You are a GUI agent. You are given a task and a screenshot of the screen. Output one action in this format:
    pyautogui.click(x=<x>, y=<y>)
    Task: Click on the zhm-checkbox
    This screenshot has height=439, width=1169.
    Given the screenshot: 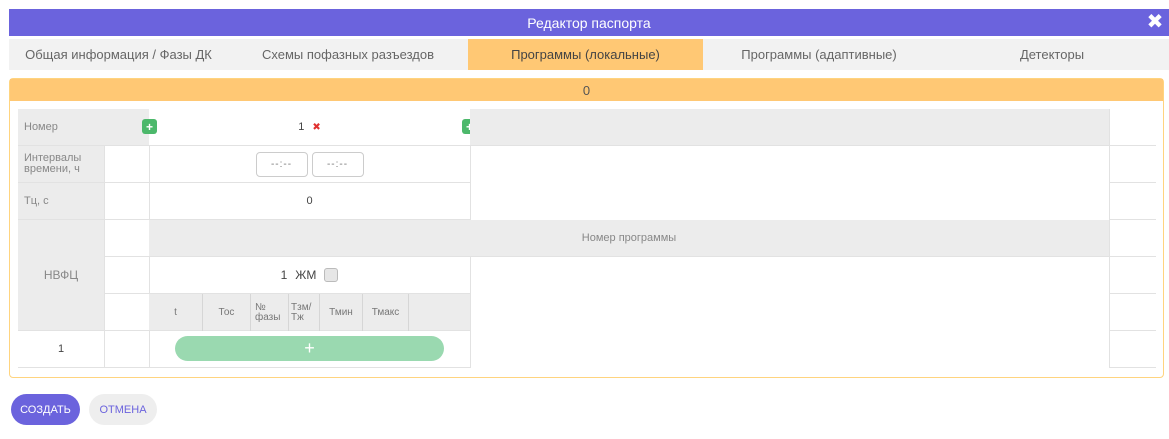 What is the action you would take?
    pyautogui.click(x=331, y=275)
    